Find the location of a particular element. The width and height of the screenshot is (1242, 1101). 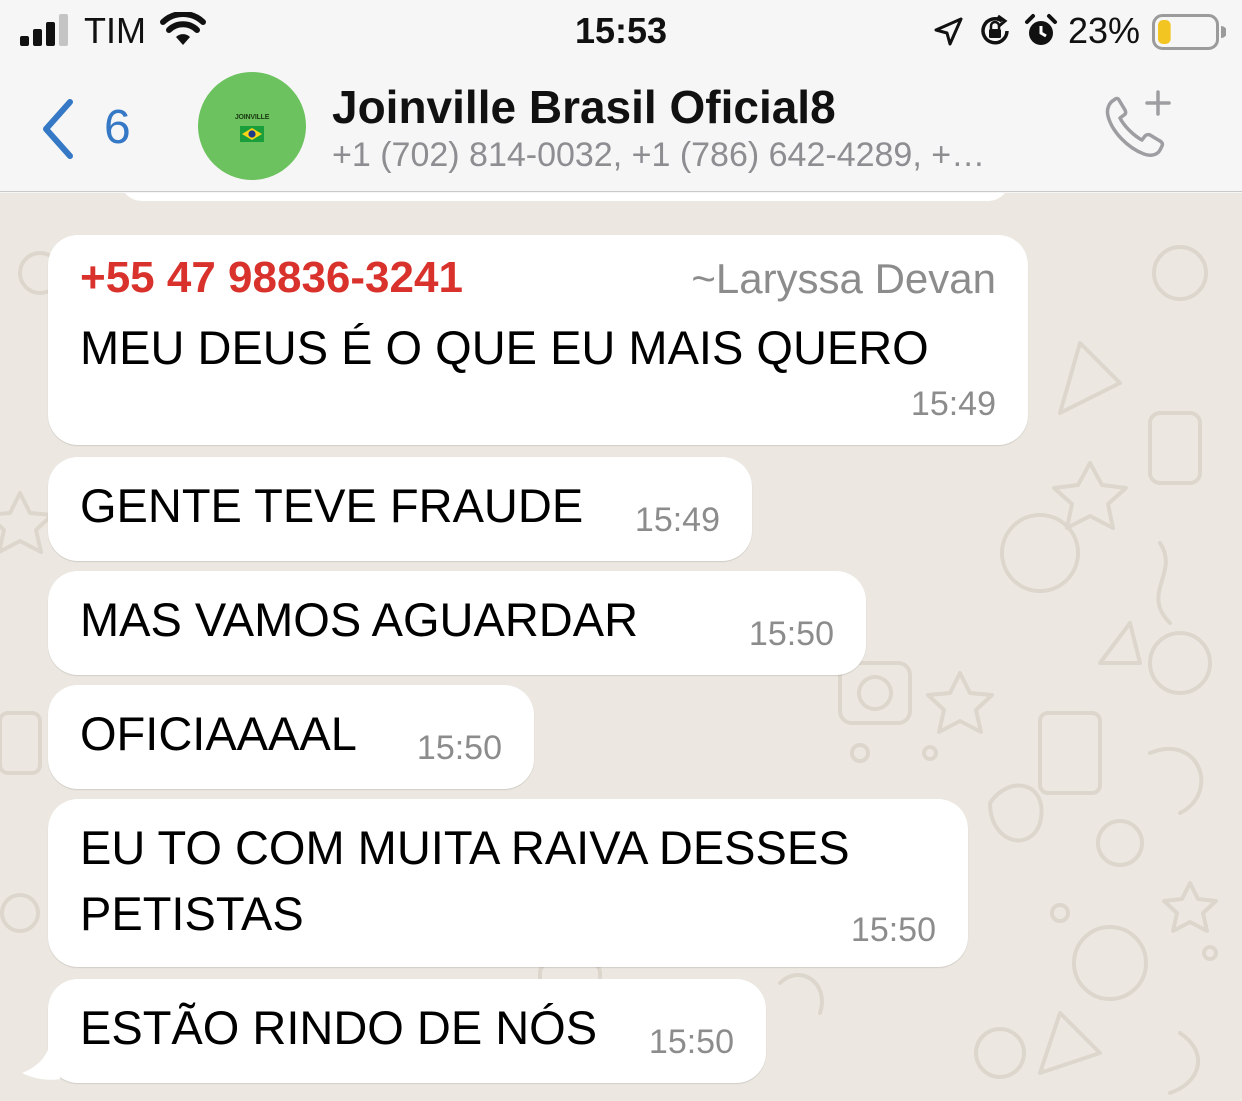

message-text: ESTÃO RINDO DE NÓS is located at coordinates (339, 1027).